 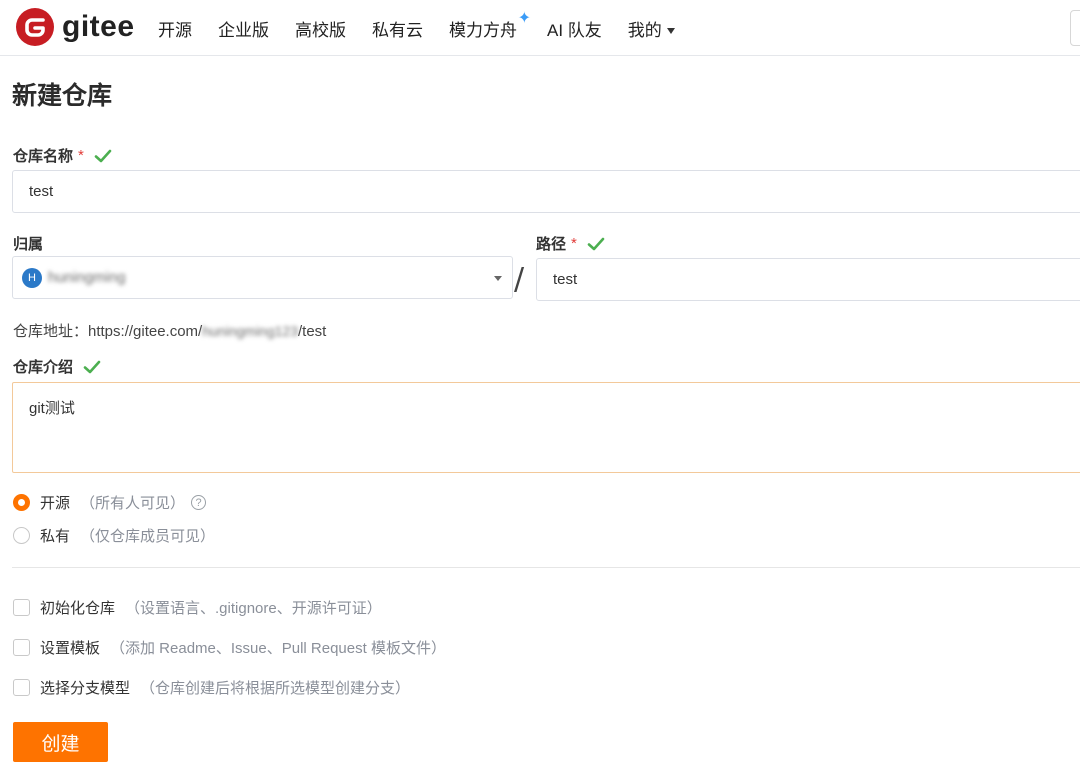 What do you see at coordinates (320, 28) in the screenshot?
I see `nav-item-education: 高校版` at bounding box center [320, 28].